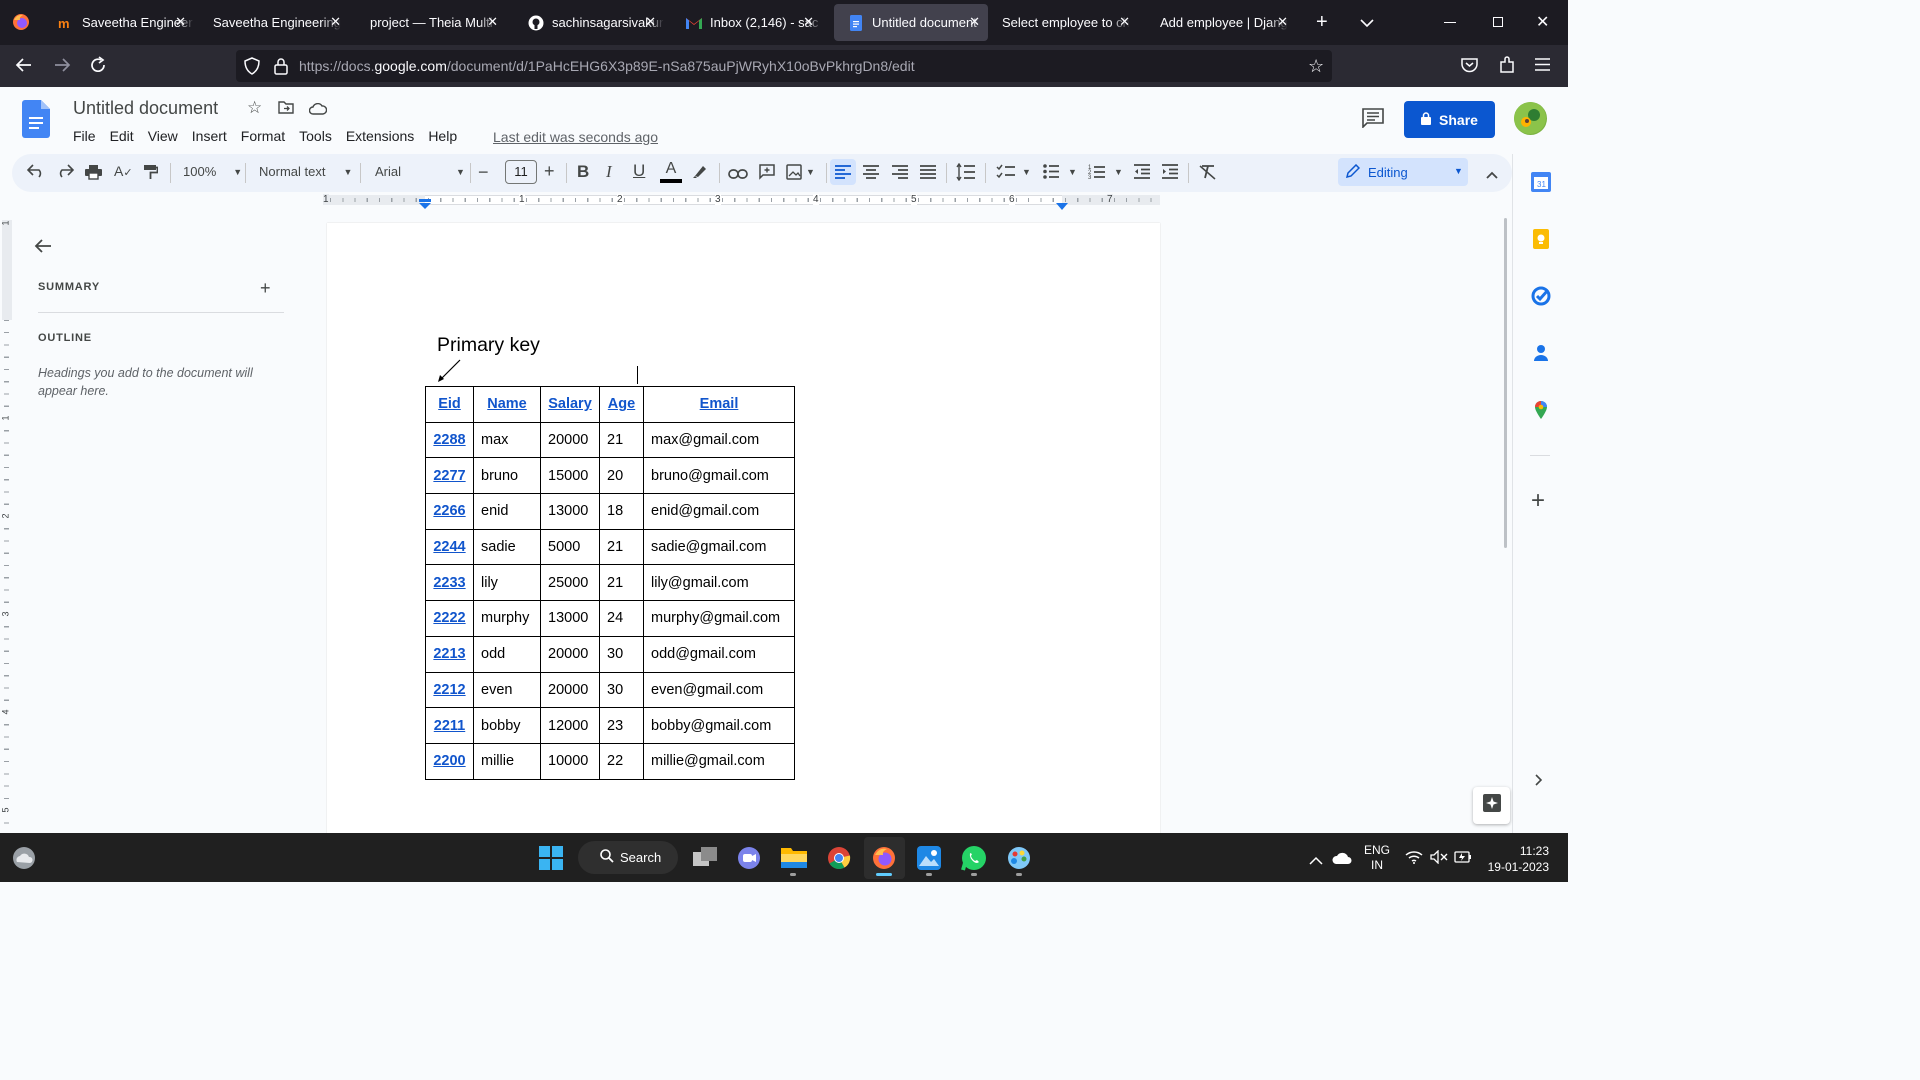 Image resolution: width=1920 pixels, height=1080 pixels. I want to click on cell-age: 18, so click(621, 511).